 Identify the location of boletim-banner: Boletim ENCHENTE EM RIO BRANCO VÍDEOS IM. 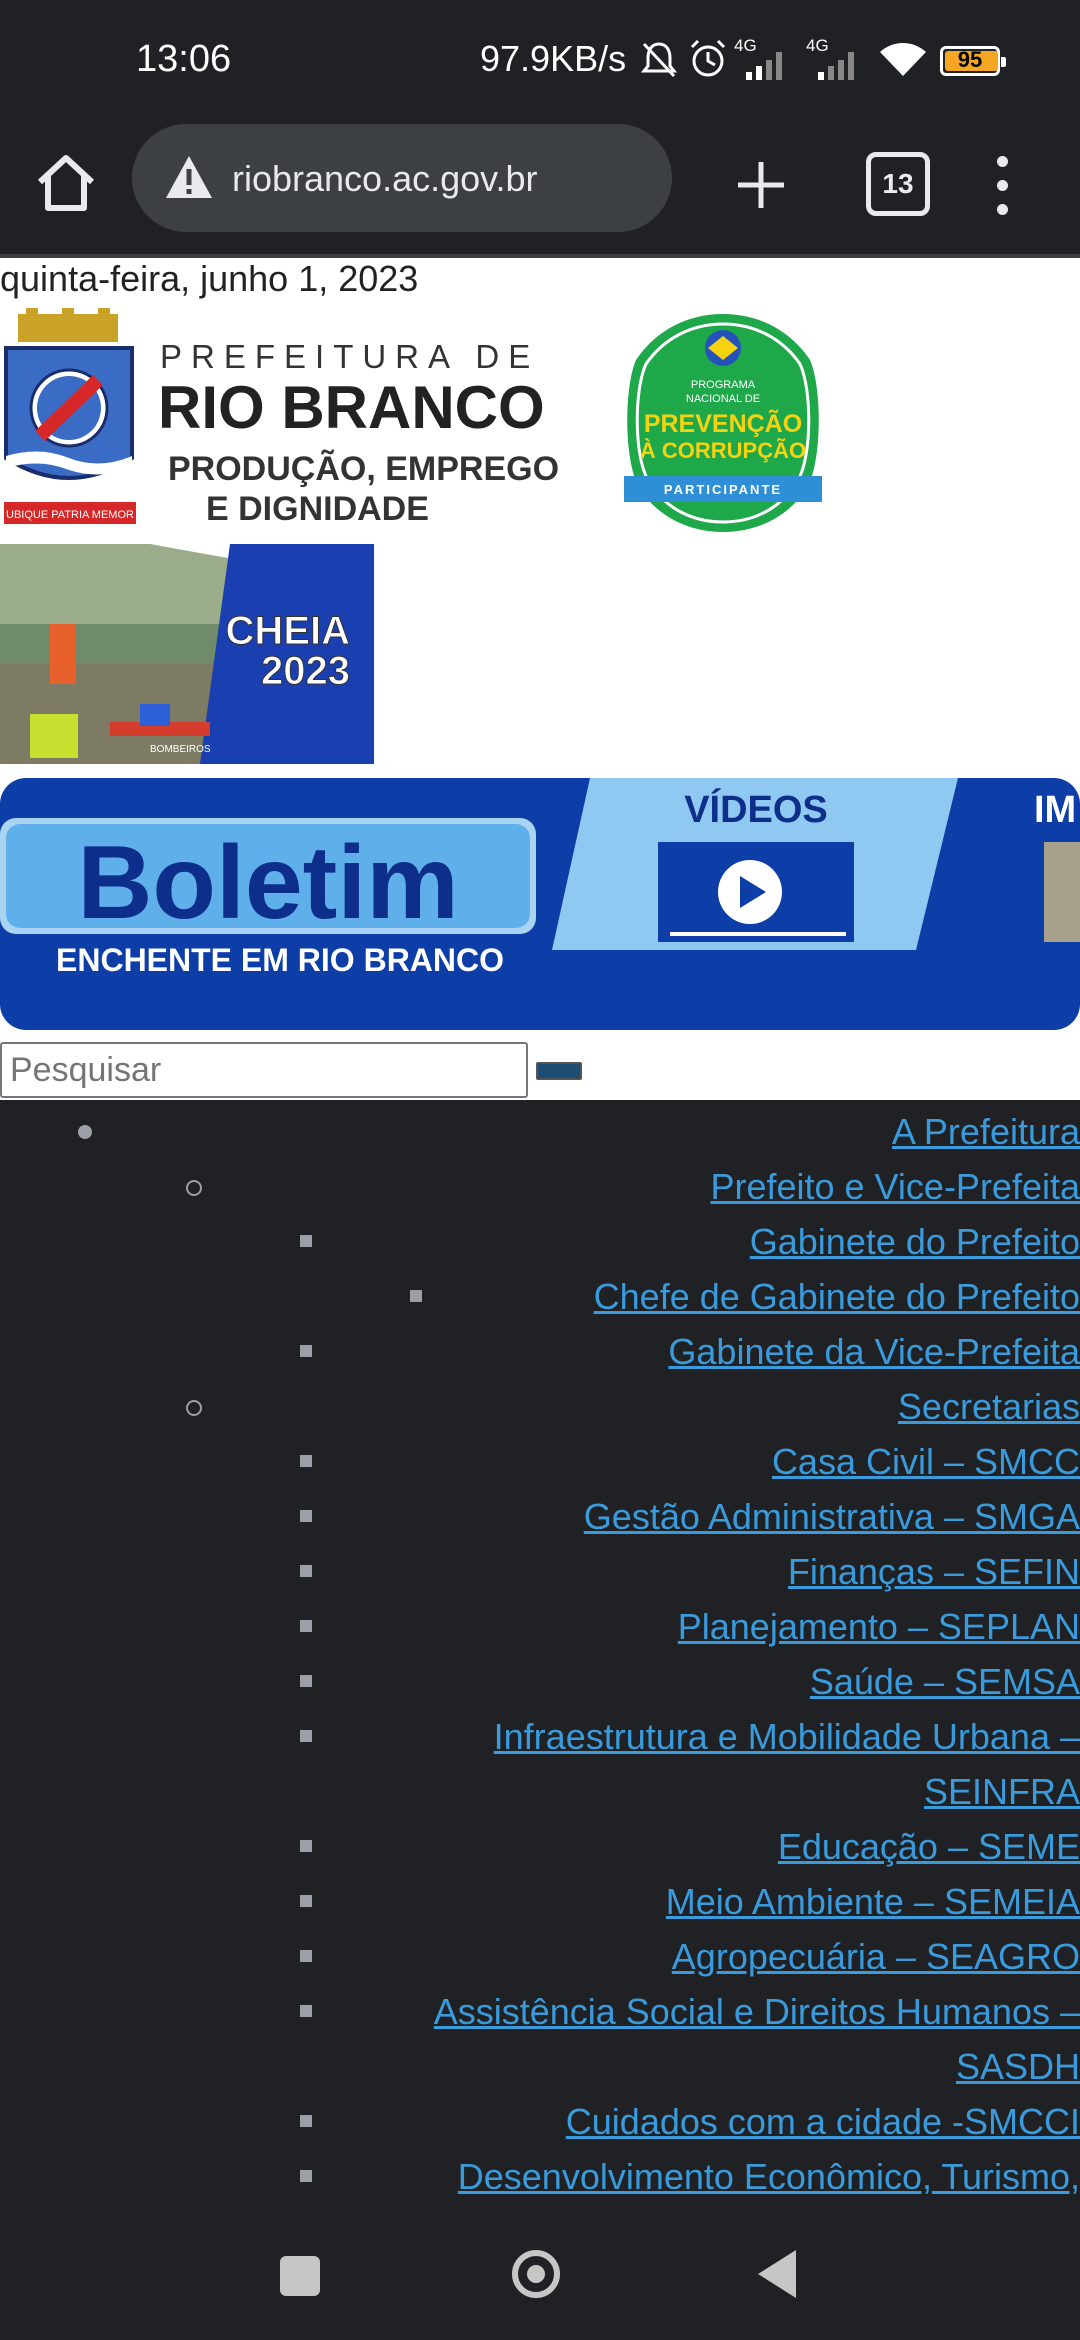
(540, 904).